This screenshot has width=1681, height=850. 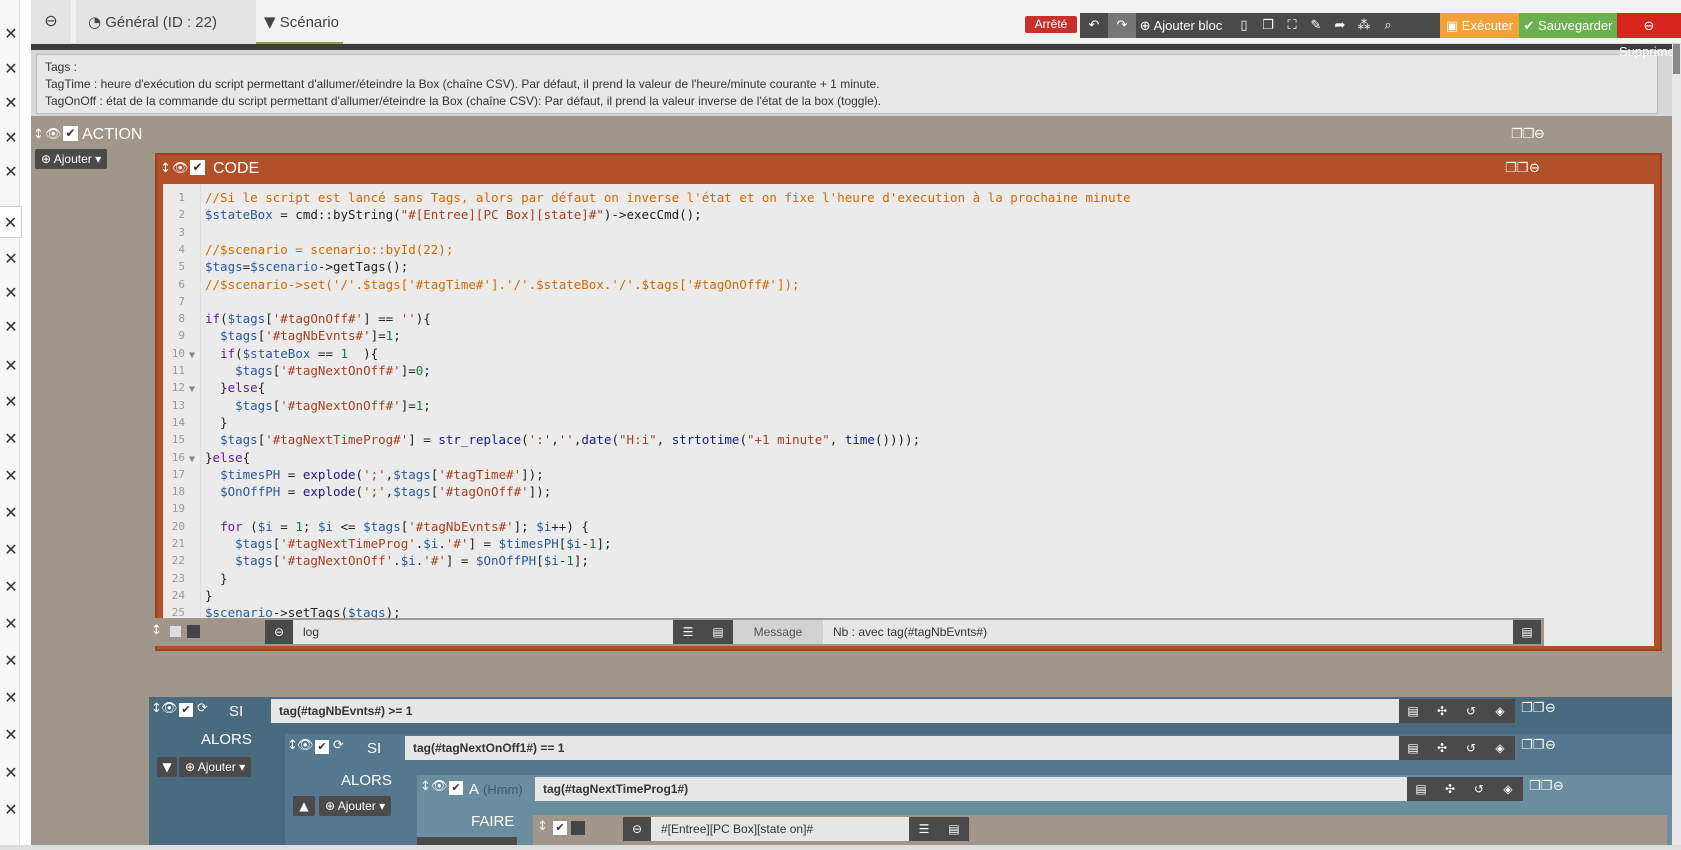 What do you see at coordinates (1649, 36) in the screenshot?
I see `delete-button: ⊖ Supprimer` at bounding box center [1649, 36].